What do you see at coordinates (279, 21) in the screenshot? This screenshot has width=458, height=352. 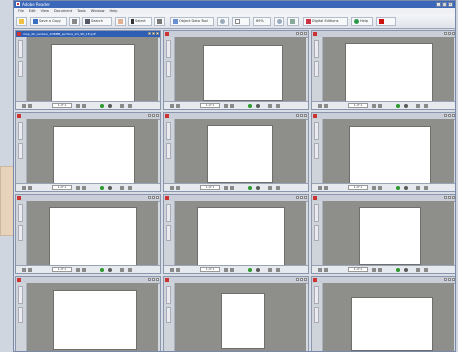 I see `zoom-in-button` at bounding box center [279, 21].